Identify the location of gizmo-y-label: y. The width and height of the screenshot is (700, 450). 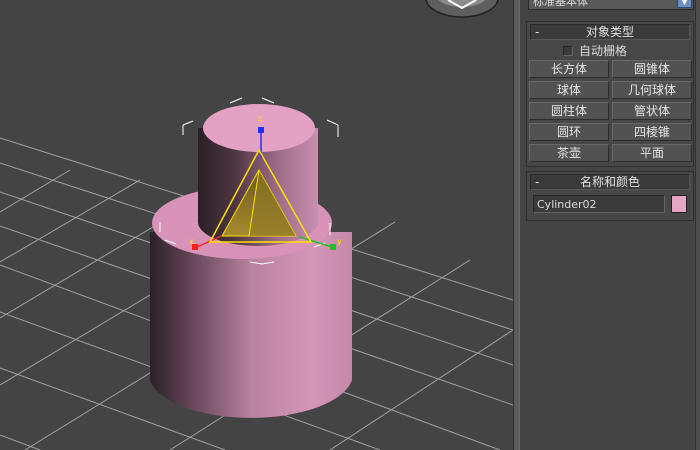
(339, 241).